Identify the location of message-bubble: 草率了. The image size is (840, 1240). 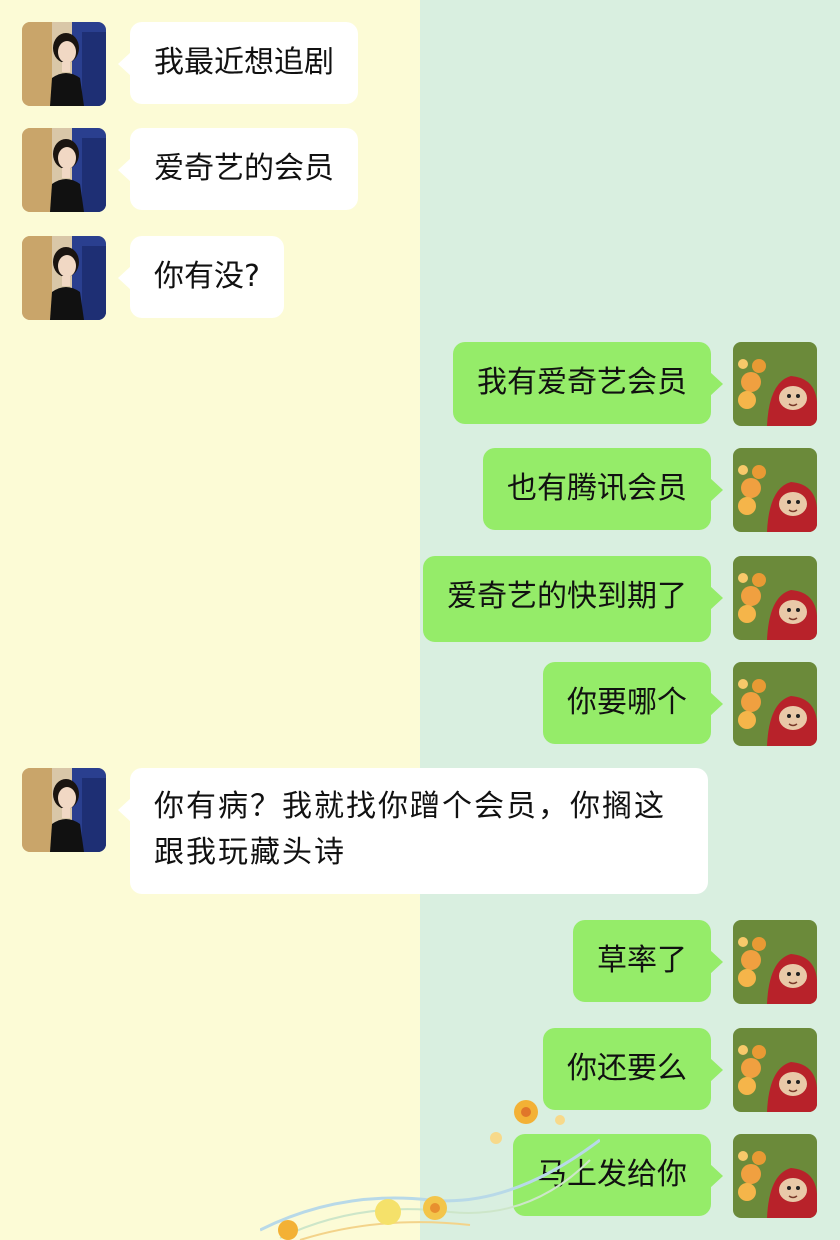
(648, 961).